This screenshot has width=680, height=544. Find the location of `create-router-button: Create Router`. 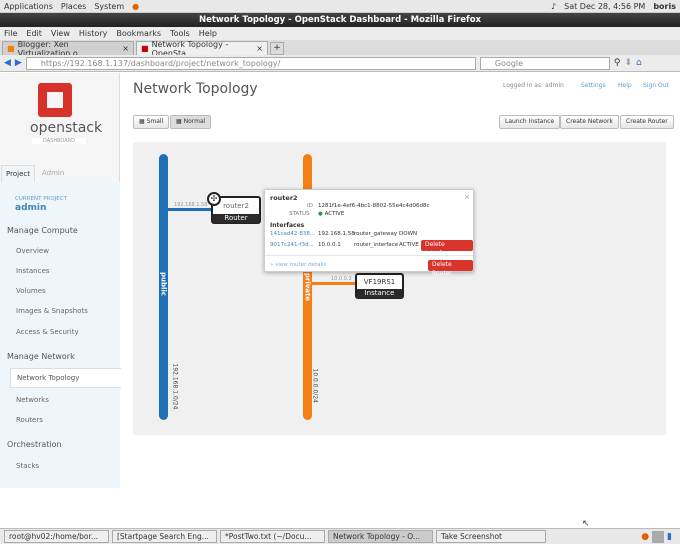

create-router-button: Create Router is located at coordinates (647, 122).